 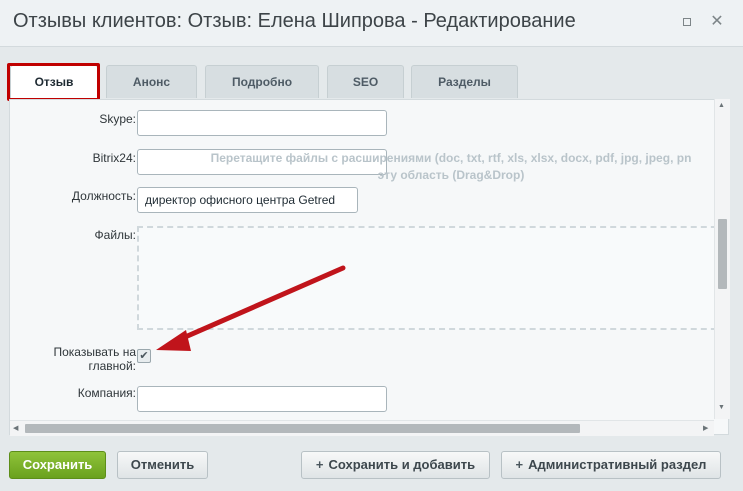 What do you see at coordinates (162, 465) in the screenshot?
I see `cancel-button: Отменить` at bounding box center [162, 465].